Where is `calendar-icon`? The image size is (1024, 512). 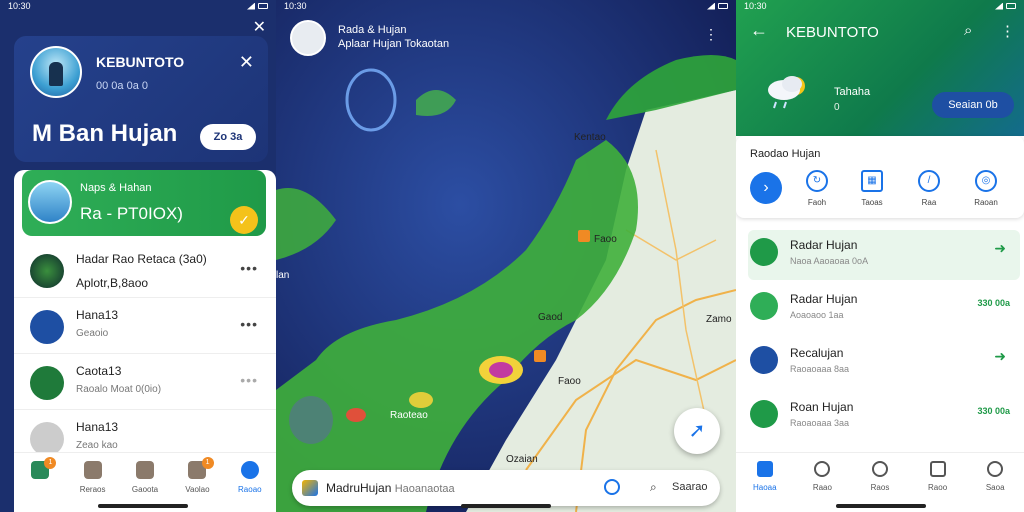 calendar-icon is located at coordinates (764, 414).